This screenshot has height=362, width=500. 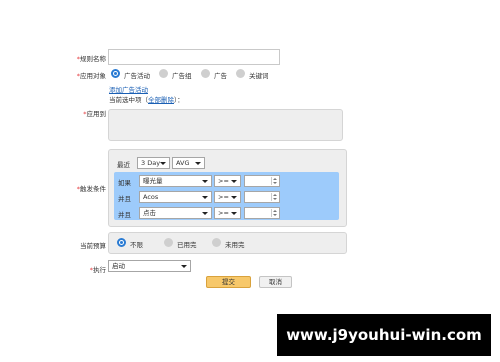 I want to click on apply-to-label: *应用到, so click(x=94, y=114).